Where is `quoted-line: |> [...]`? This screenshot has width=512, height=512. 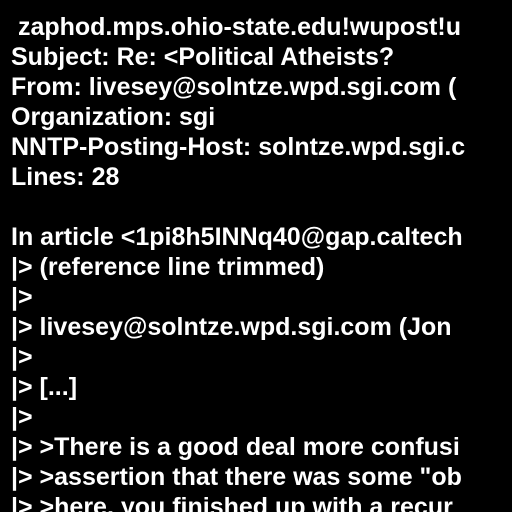
quoted-line: |> [...] is located at coordinates (44, 387).